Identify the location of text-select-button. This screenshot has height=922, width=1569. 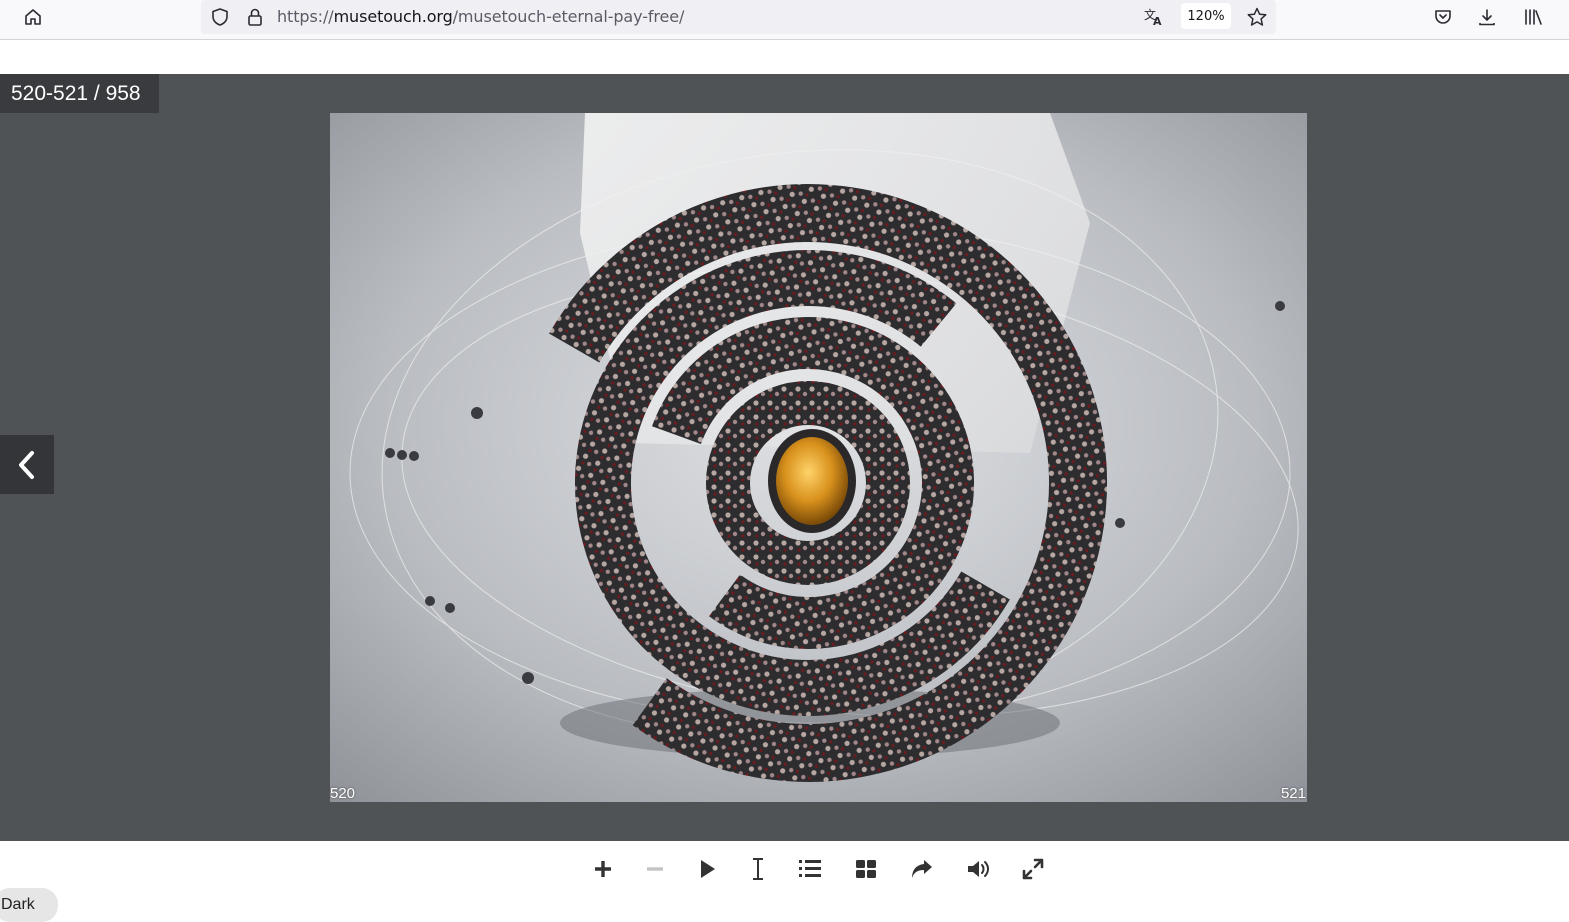
(758, 869).